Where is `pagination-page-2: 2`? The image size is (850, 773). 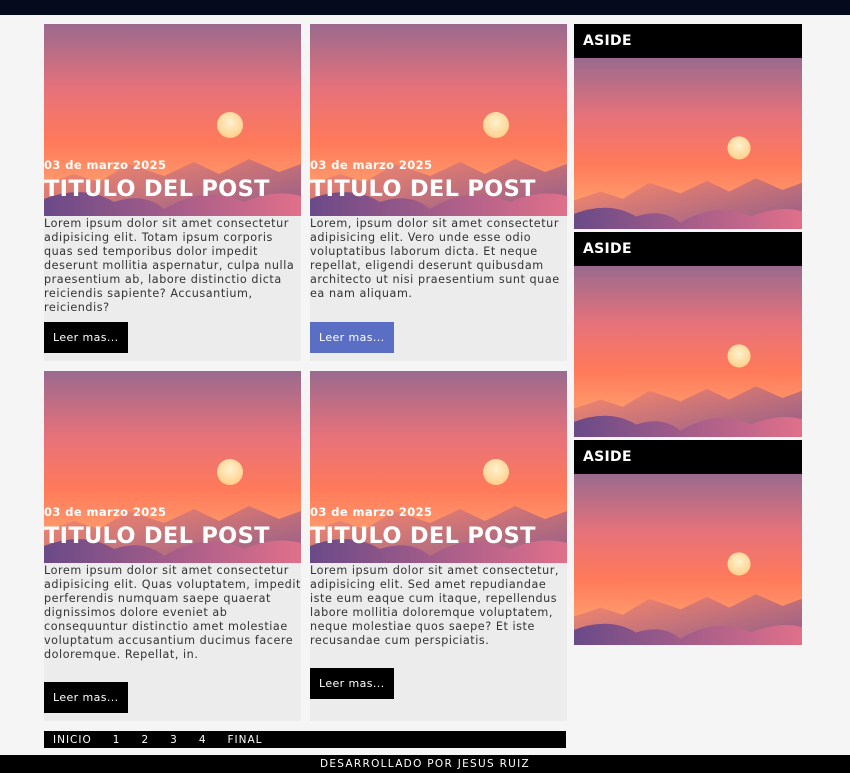 pagination-page-2: 2 is located at coordinates (145, 740).